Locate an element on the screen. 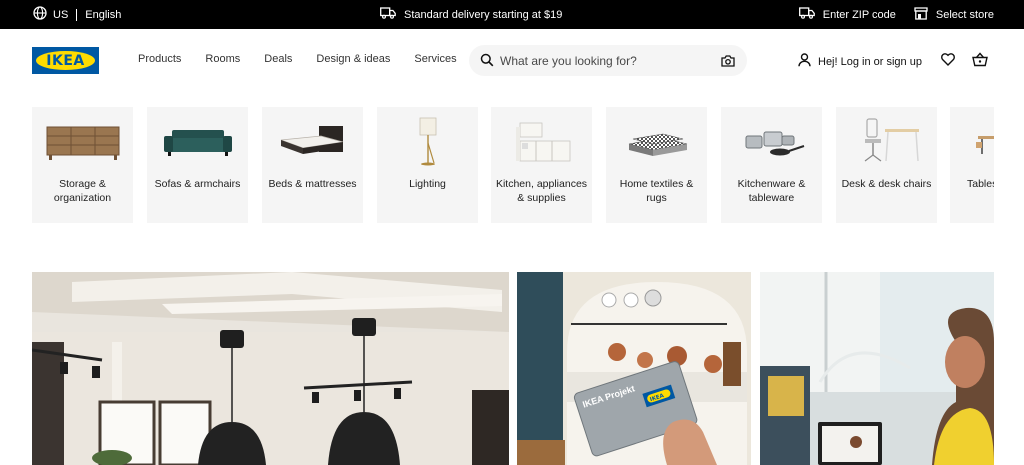 The height and width of the screenshot is (465, 1024). category-tile-beds: Beds & mattresses is located at coordinates (312, 165).